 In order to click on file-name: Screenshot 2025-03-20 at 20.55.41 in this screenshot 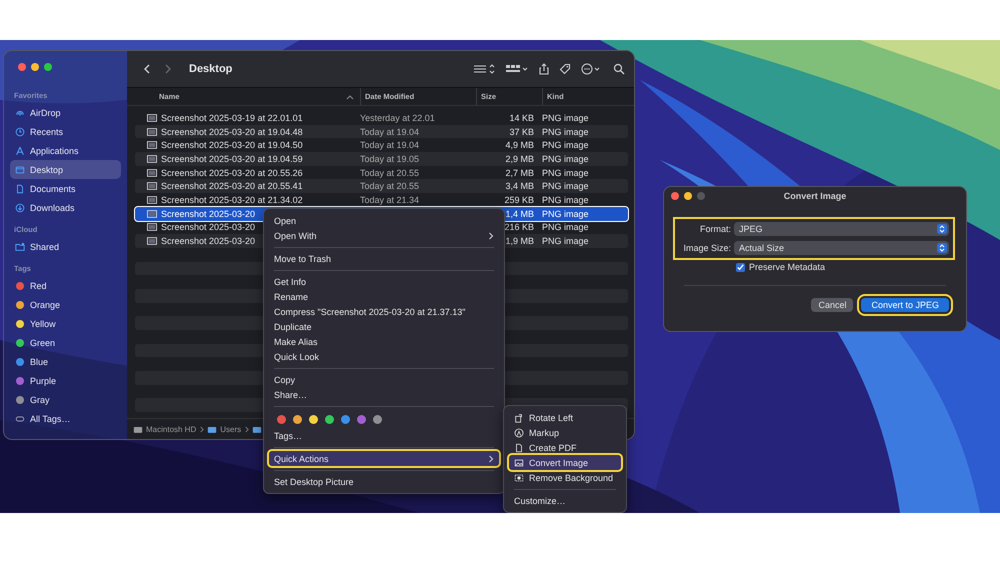, I will do `click(232, 186)`.